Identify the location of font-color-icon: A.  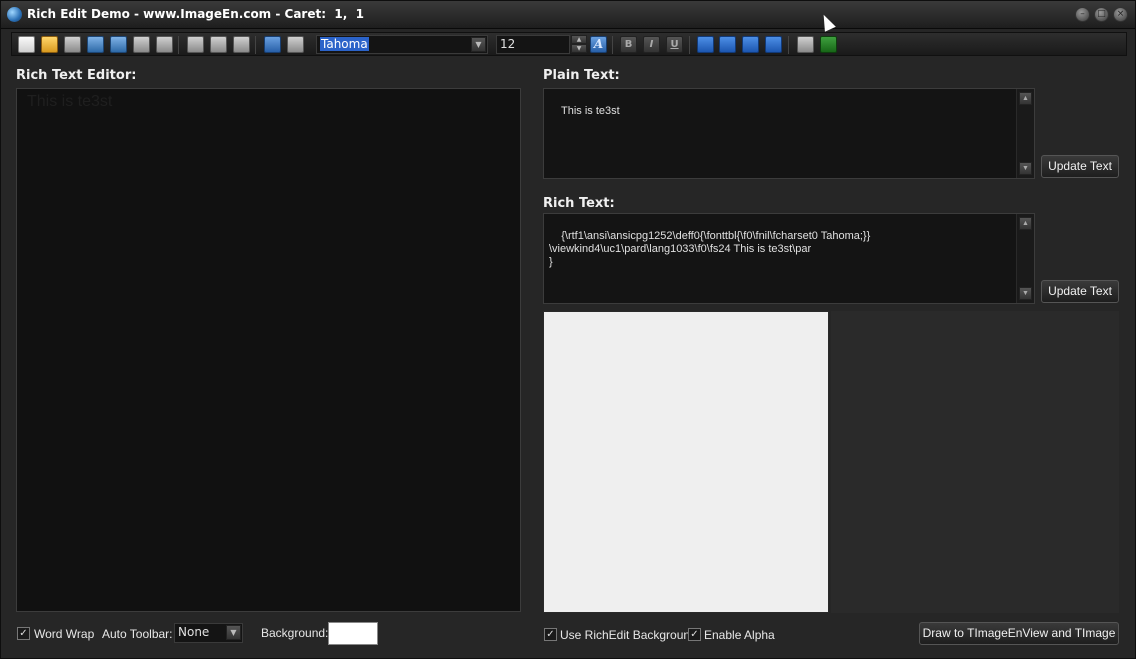
(598, 44).